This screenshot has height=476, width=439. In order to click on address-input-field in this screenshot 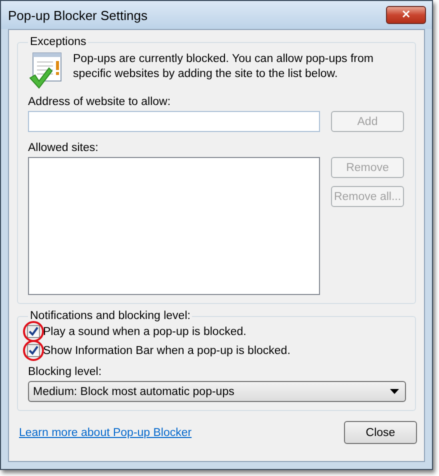, I will do `click(174, 121)`.